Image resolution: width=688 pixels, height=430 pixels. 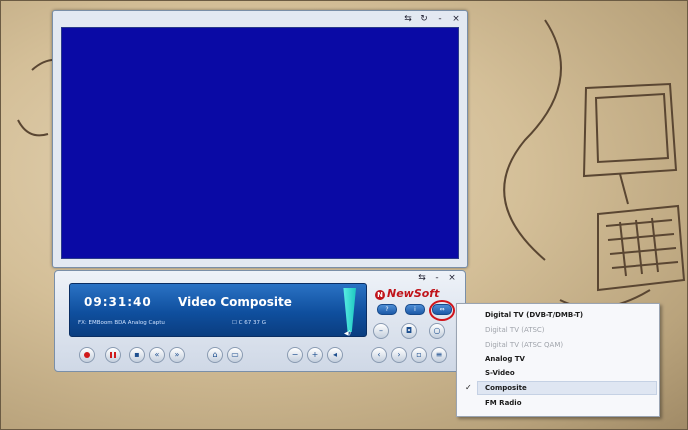 I want to click on snapshot-button: ◘, so click(x=409, y=331).